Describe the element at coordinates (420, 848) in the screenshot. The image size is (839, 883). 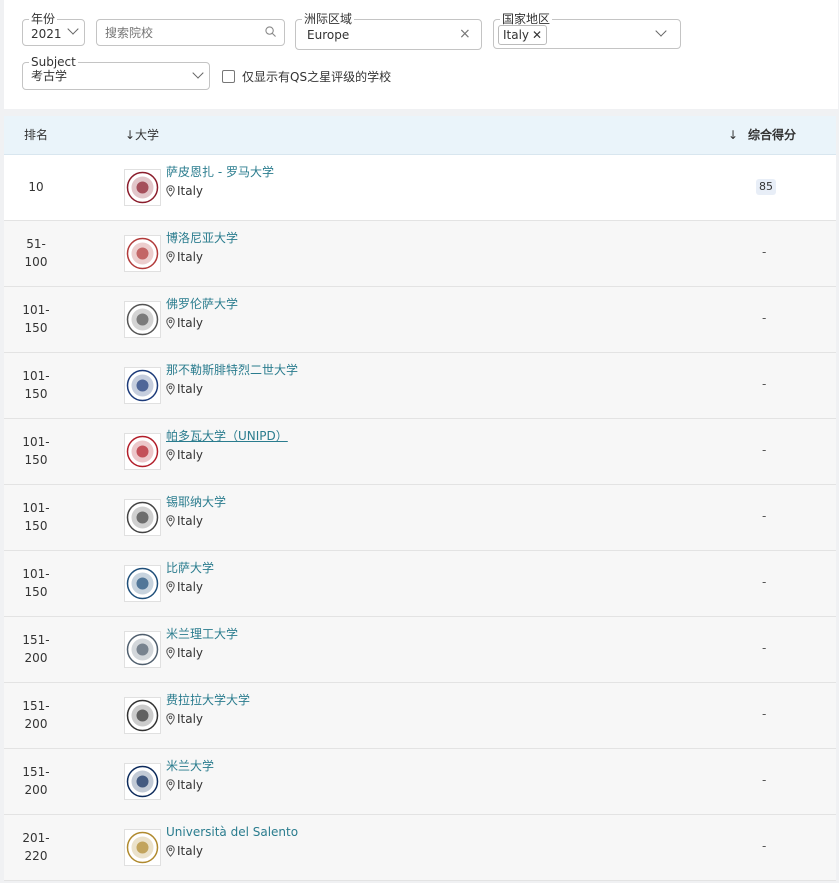
I see `table-row: 201- 220 Università del Salento Italy -` at that location.